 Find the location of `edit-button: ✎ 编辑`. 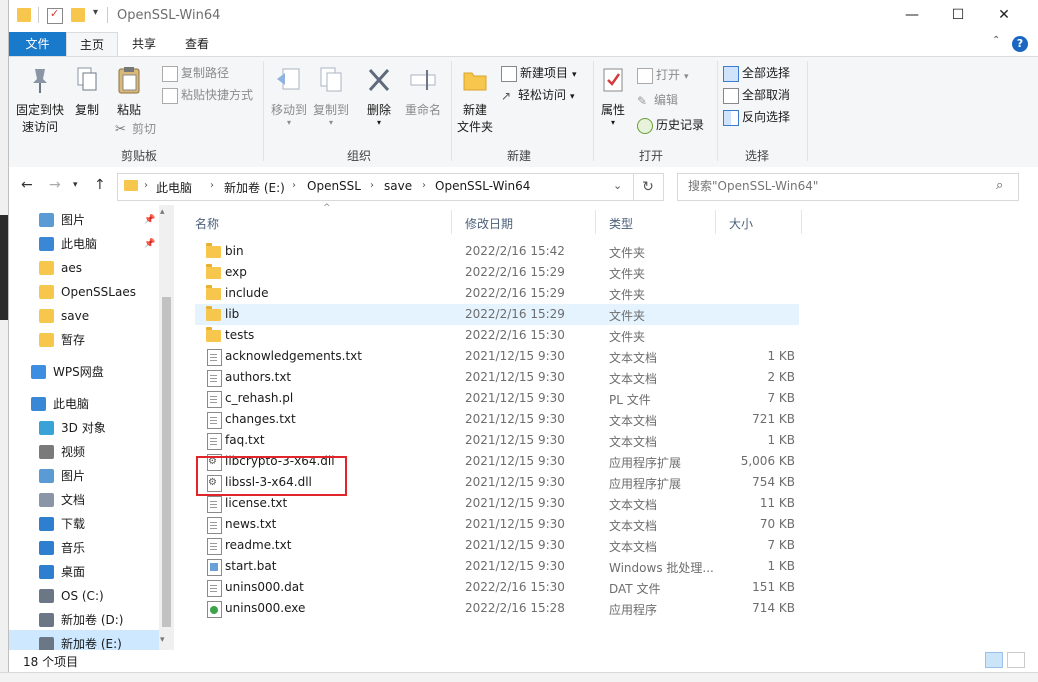

edit-button: ✎ 编辑 is located at coordinates (657, 100).